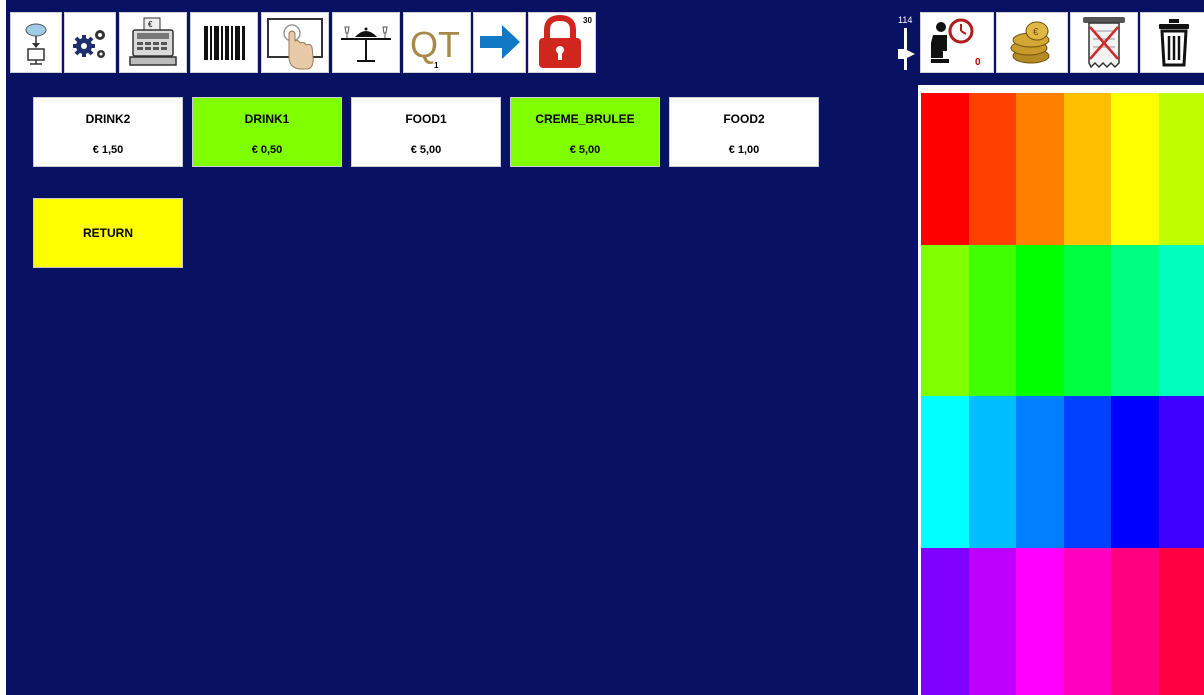 The width and height of the screenshot is (1204, 695). I want to click on slider-knob-tip, so click(910, 54).